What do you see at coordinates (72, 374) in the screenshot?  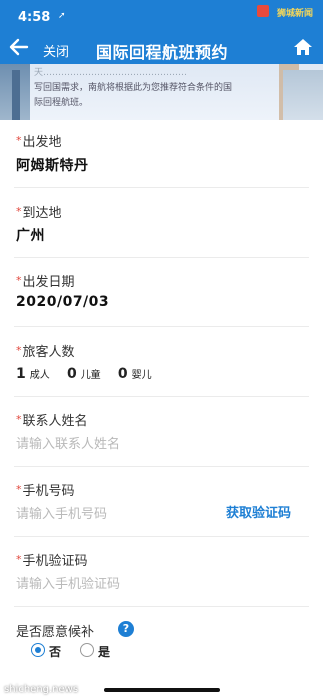 I see `child-count: 0` at bounding box center [72, 374].